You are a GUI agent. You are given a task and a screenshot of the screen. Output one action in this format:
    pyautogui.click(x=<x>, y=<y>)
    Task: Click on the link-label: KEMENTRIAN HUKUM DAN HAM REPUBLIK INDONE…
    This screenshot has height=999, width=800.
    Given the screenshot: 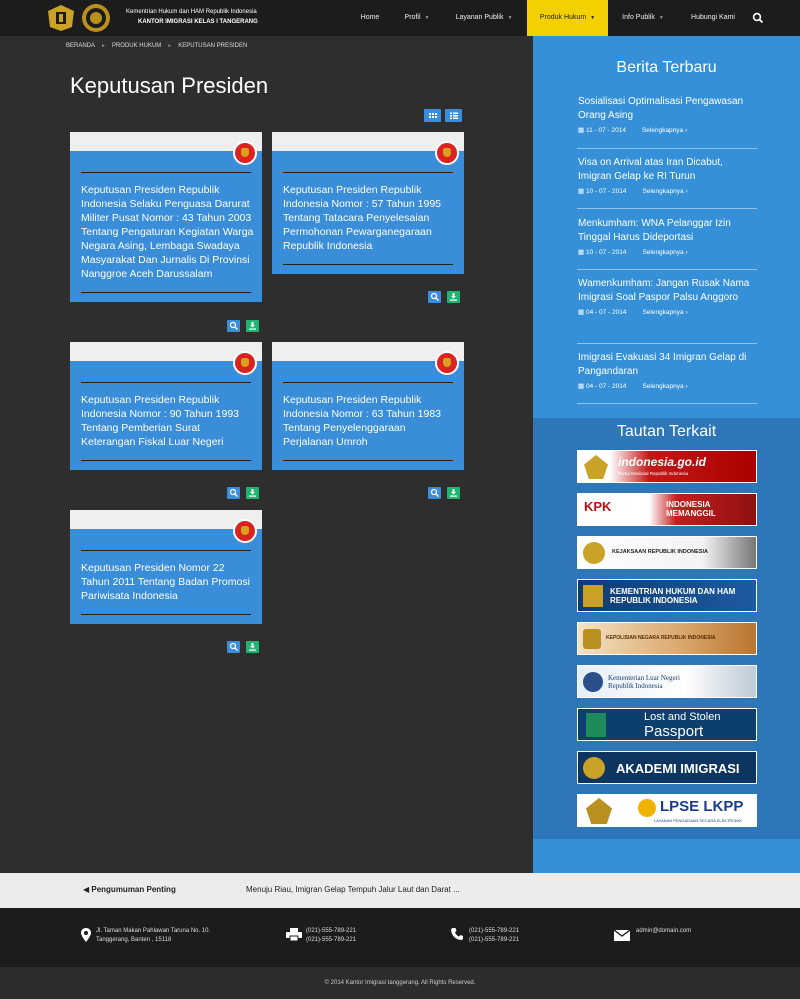 What is the action you would take?
    pyautogui.click(x=673, y=596)
    